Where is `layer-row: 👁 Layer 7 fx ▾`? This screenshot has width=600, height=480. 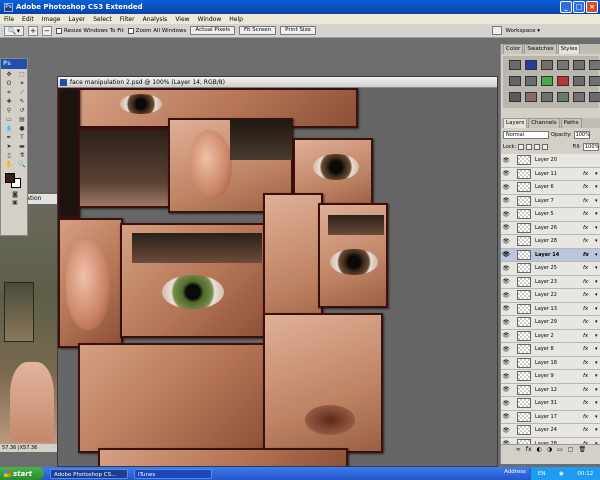 layer-row: 👁 Layer 7 fx ▾ is located at coordinates (550, 201).